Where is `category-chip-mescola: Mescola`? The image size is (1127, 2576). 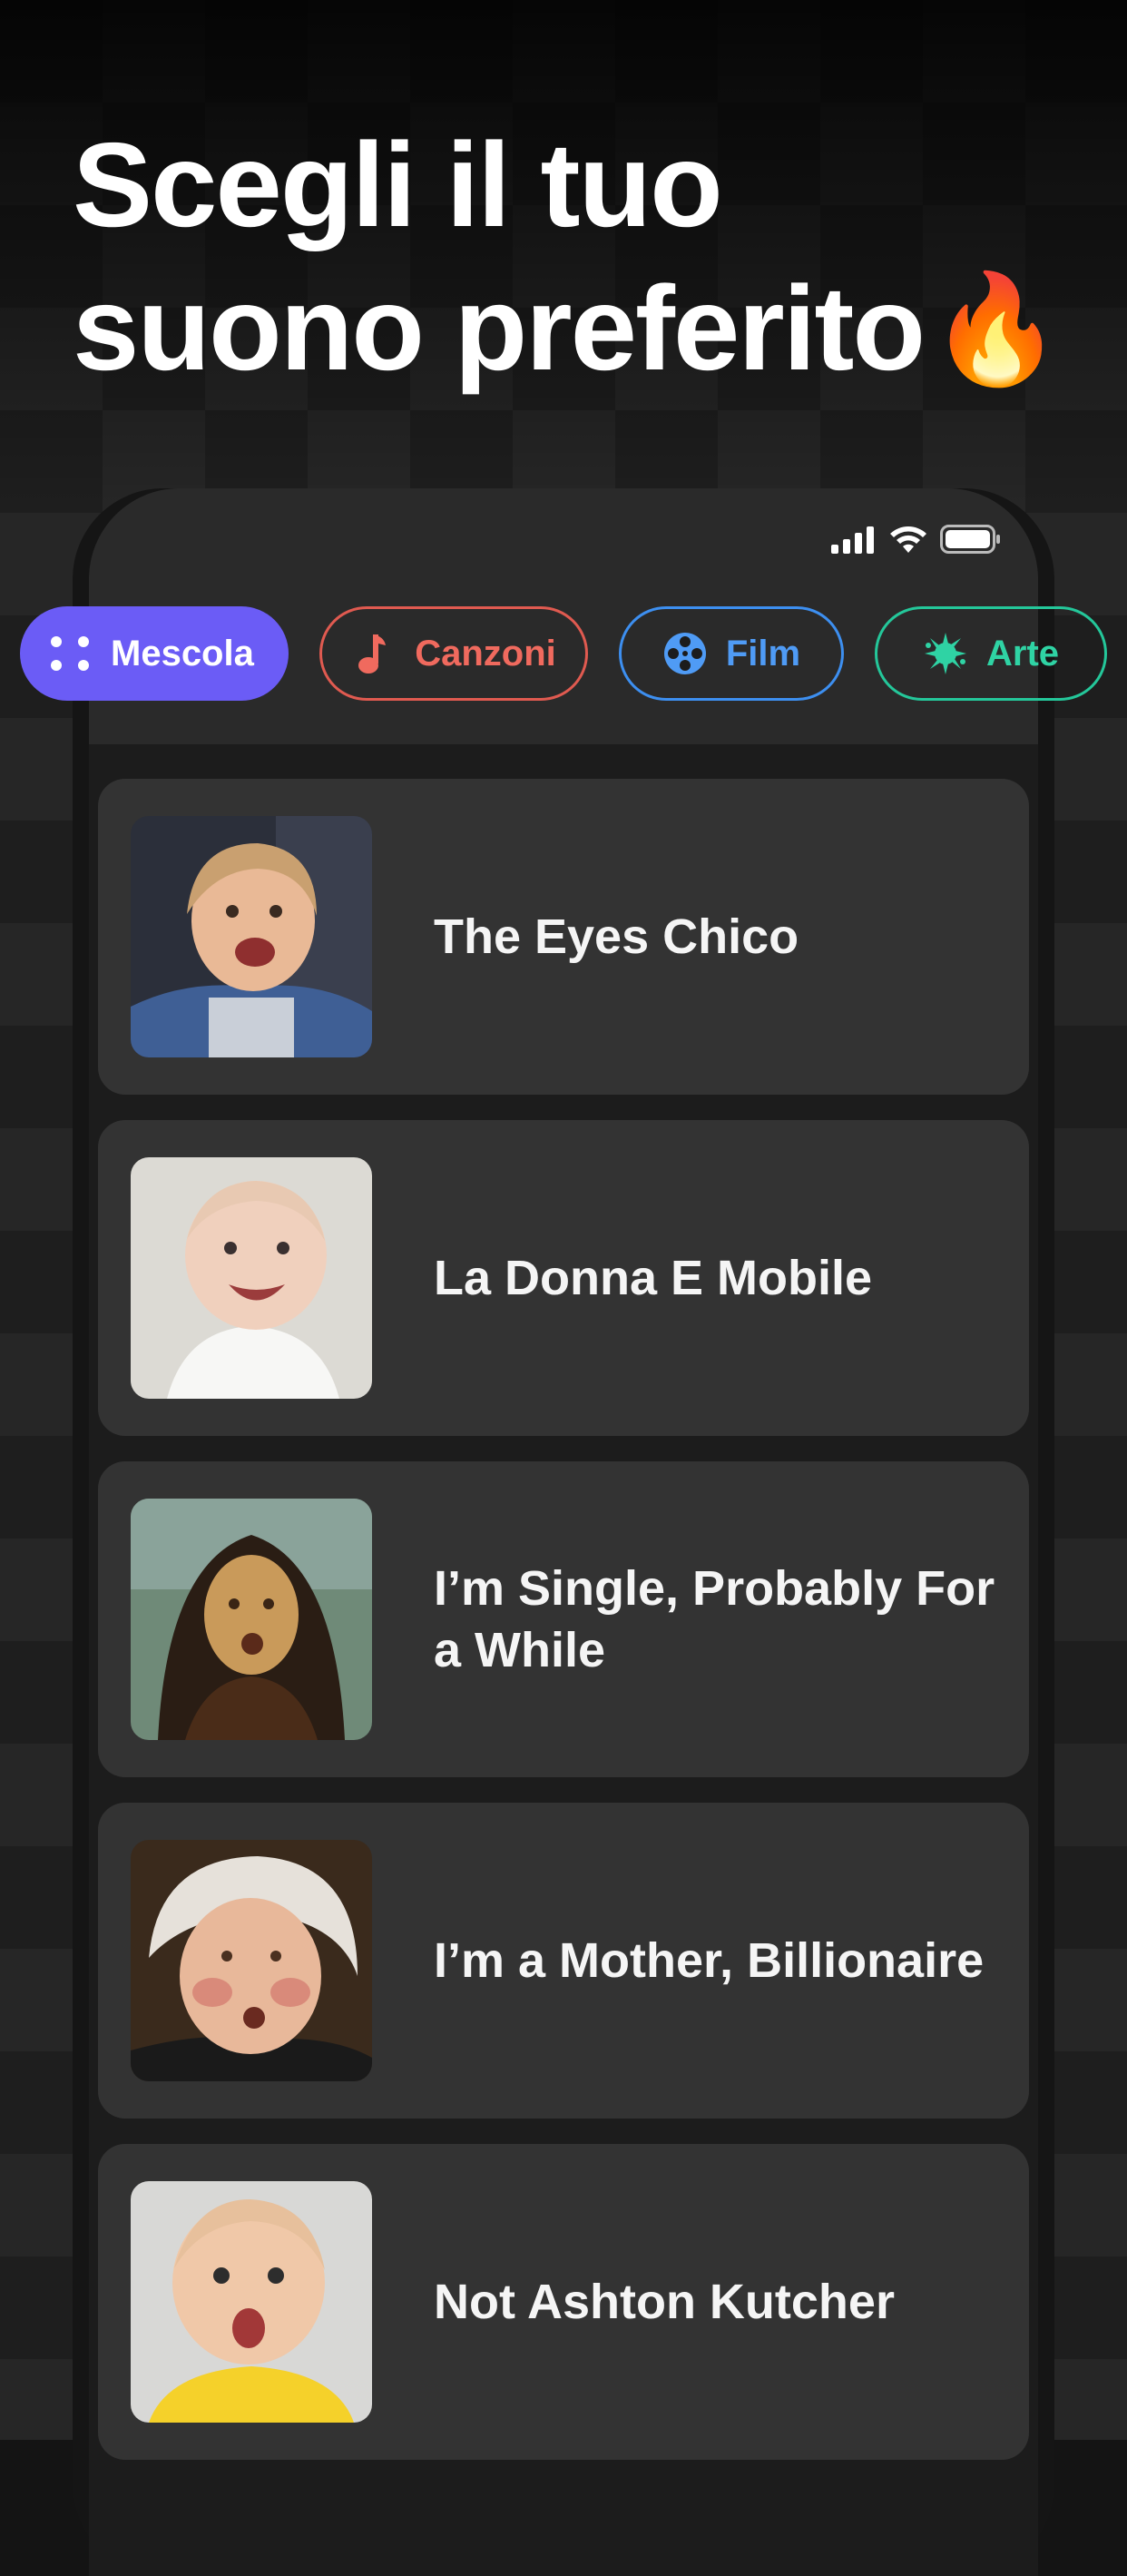 category-chip-mescola: Mescola is located at coordinates (154, 653).